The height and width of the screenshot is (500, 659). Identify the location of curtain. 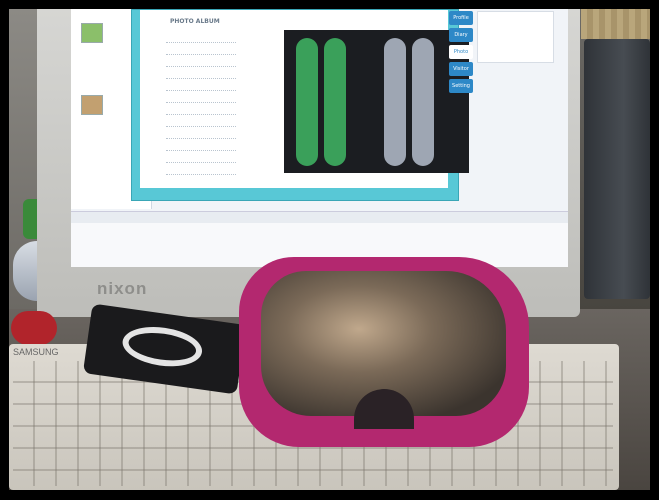
(615, 24).